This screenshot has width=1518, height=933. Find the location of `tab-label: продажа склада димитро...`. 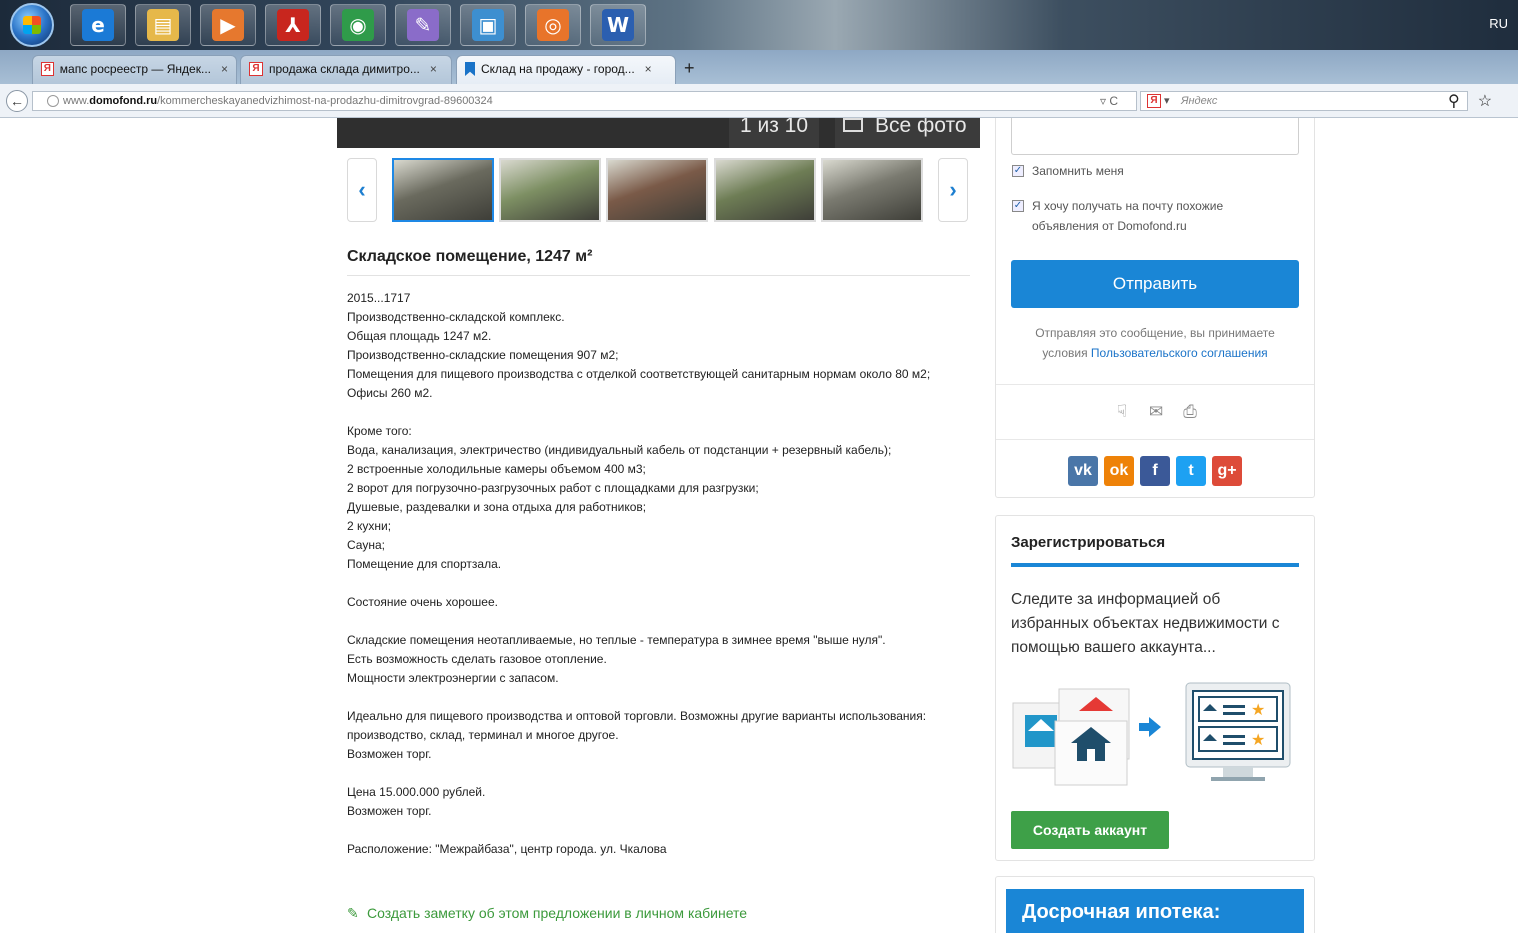

tab-label: продажа склада димитро... is located at coordinates (344, 69).